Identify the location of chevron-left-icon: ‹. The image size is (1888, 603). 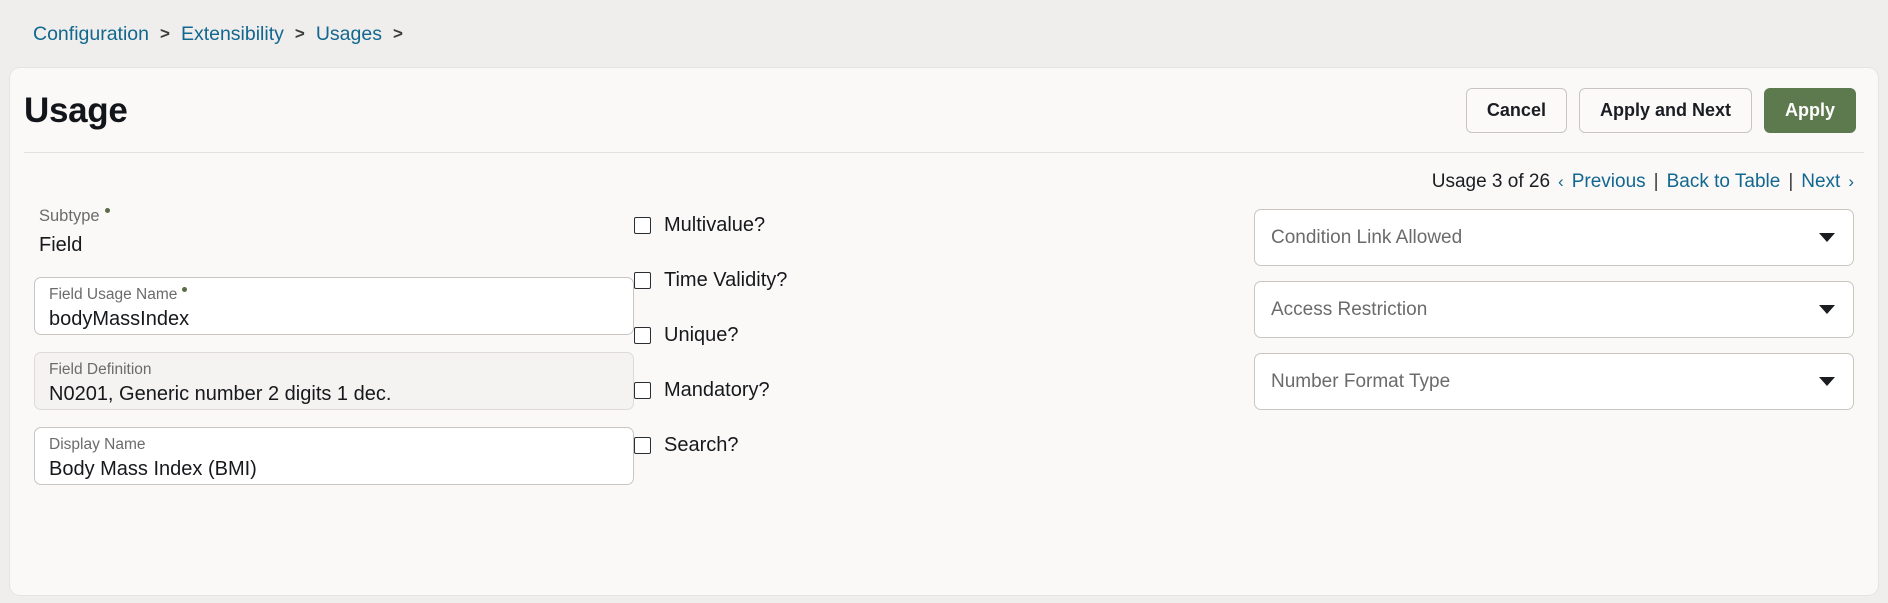
(1561, 182).